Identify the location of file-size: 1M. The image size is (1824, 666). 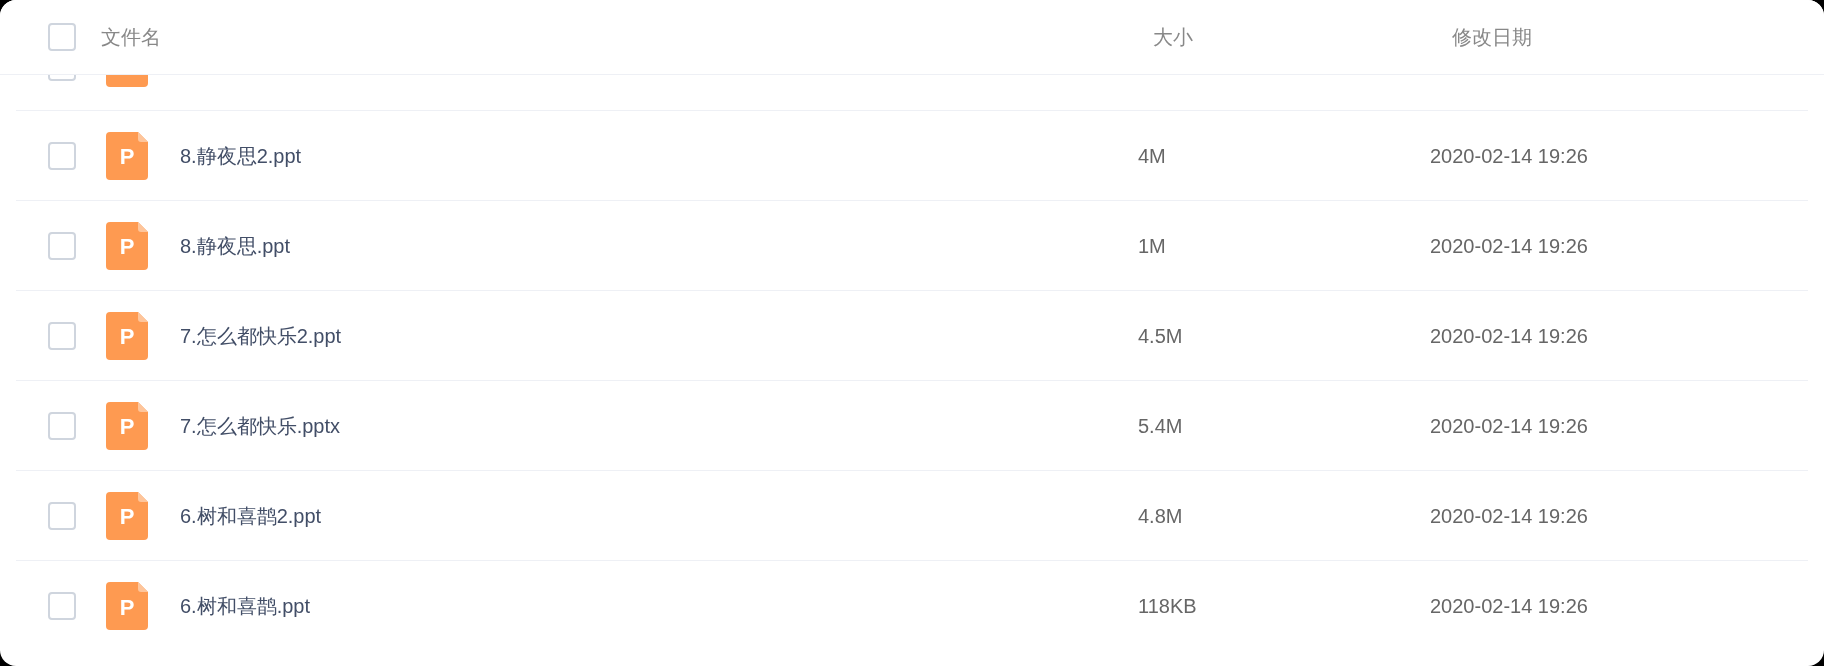
(1152, 246).